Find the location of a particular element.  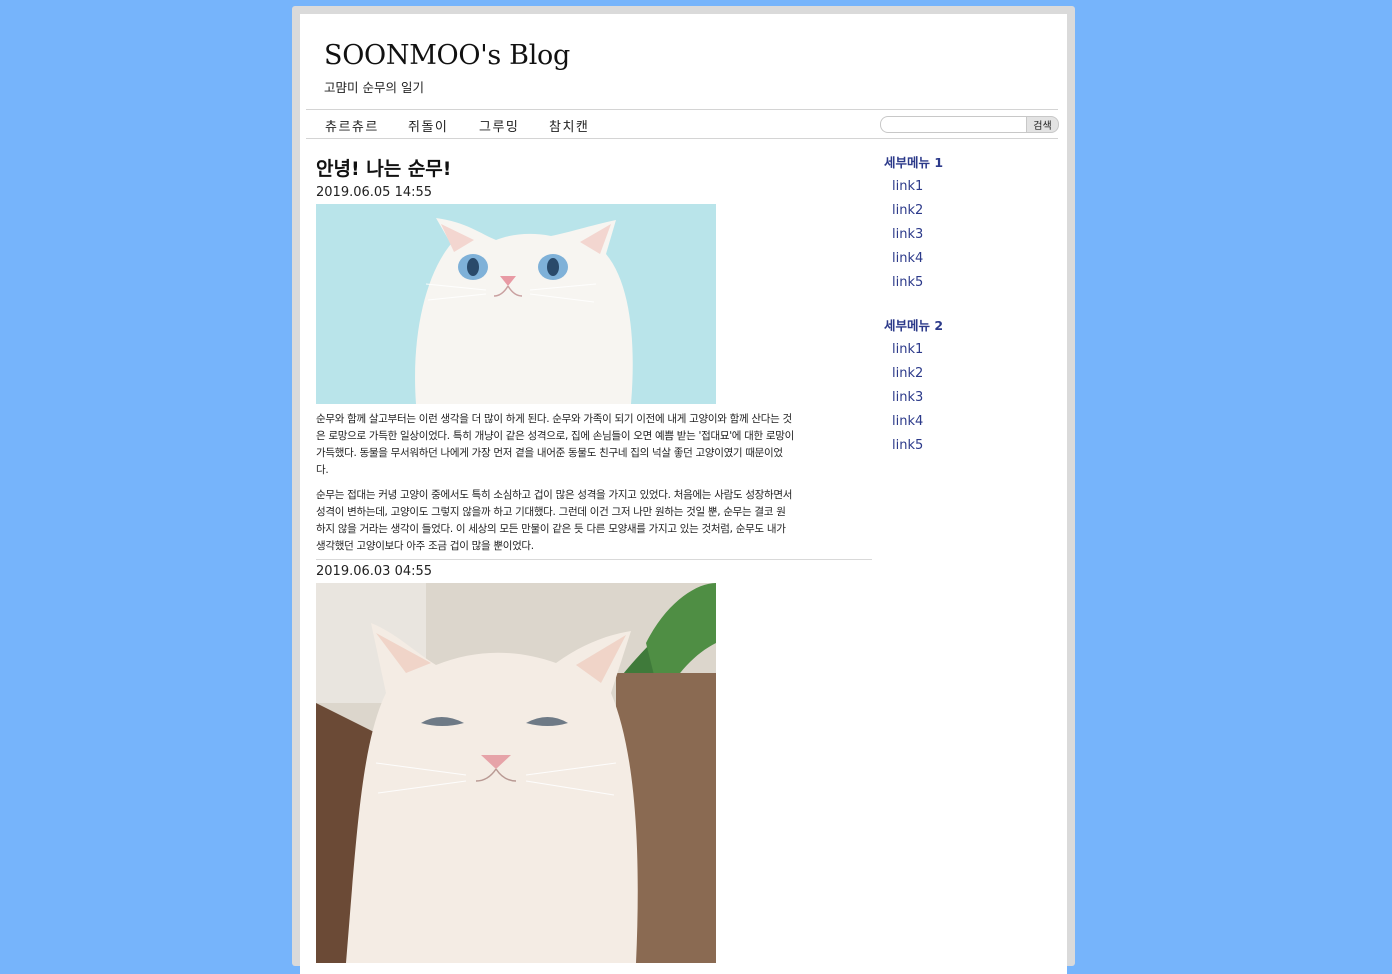

search-input is located at coordinates (955, 124).